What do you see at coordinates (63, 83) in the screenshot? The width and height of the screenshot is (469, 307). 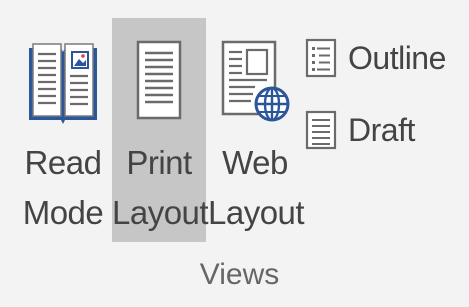 I see `open-book-icon` at bounding box center [63, 83].